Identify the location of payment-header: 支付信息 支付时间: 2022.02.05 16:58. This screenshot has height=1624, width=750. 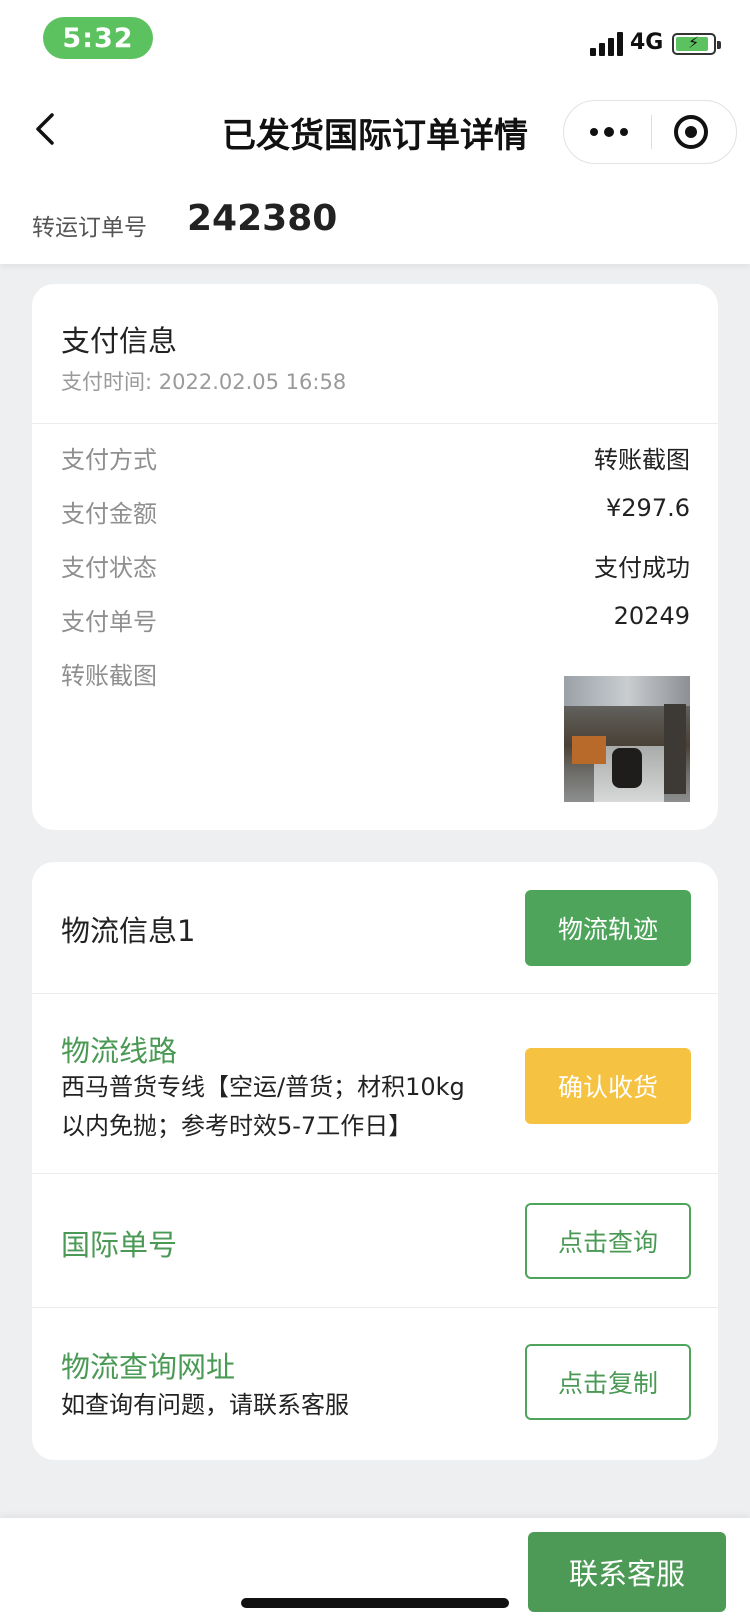
(375, 354).